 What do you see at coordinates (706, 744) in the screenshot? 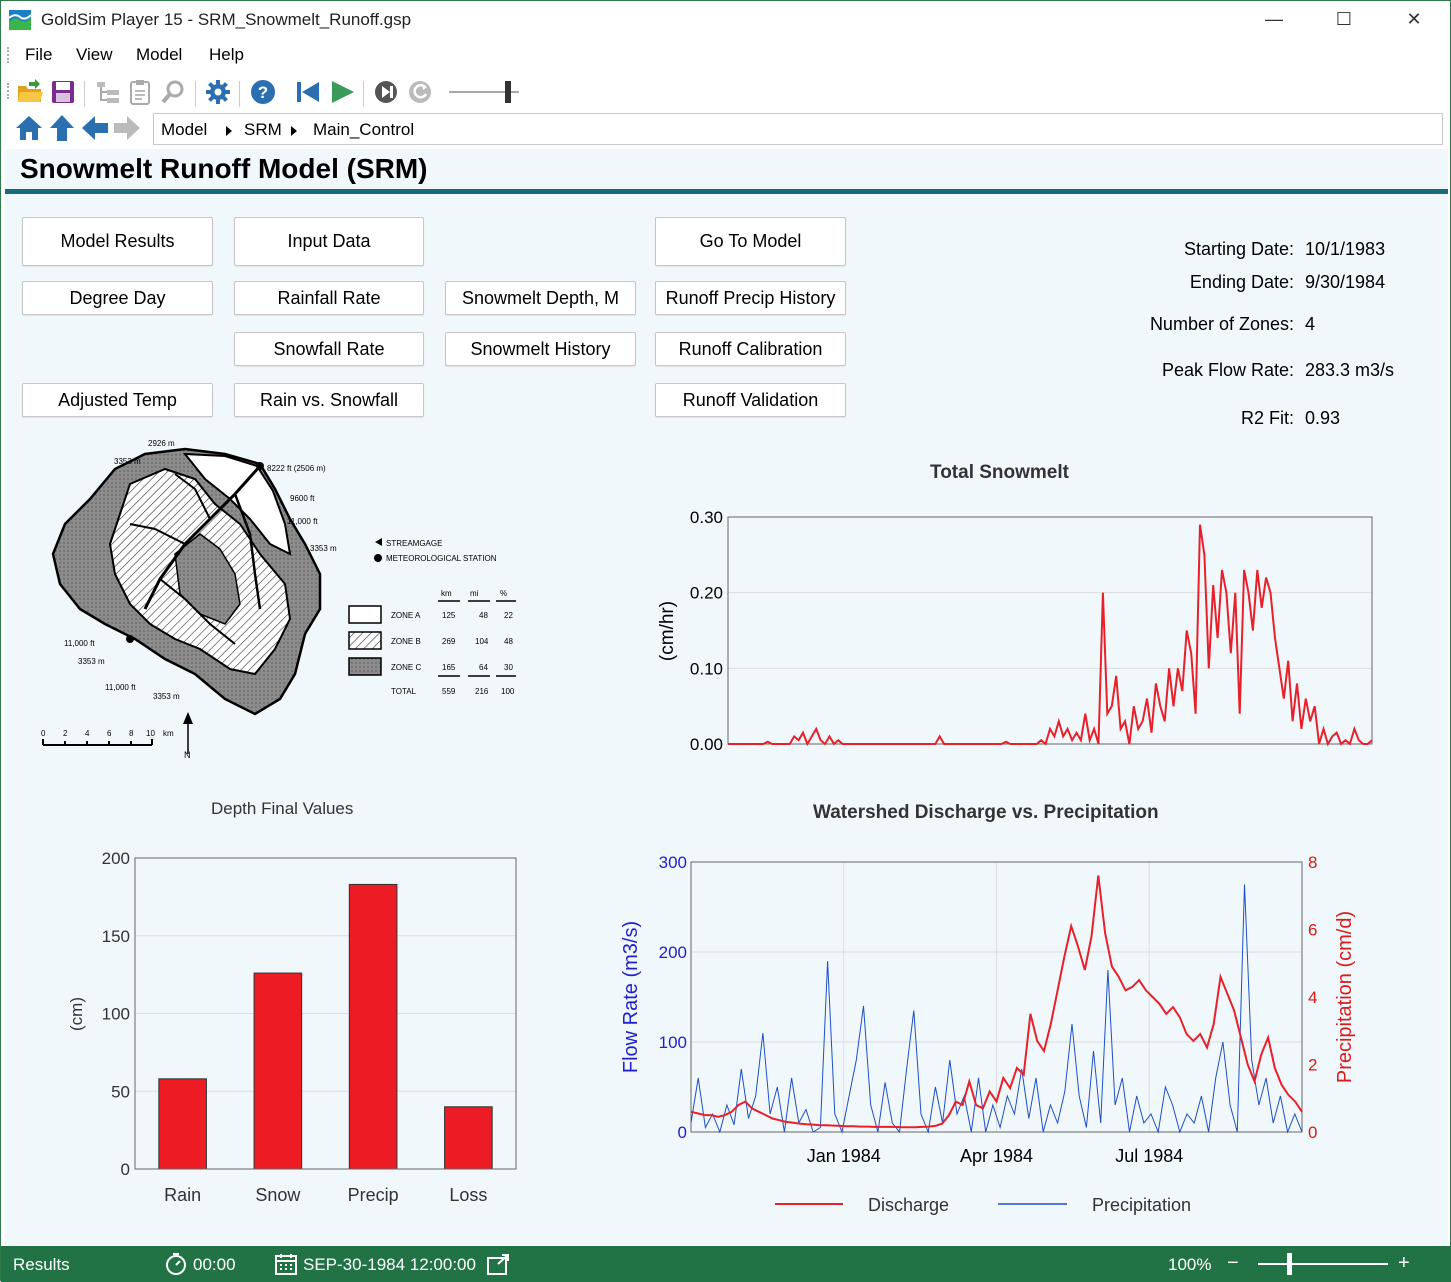
I see `snowmelt-y-tick: 0.00` at bounding box center [706, 744].